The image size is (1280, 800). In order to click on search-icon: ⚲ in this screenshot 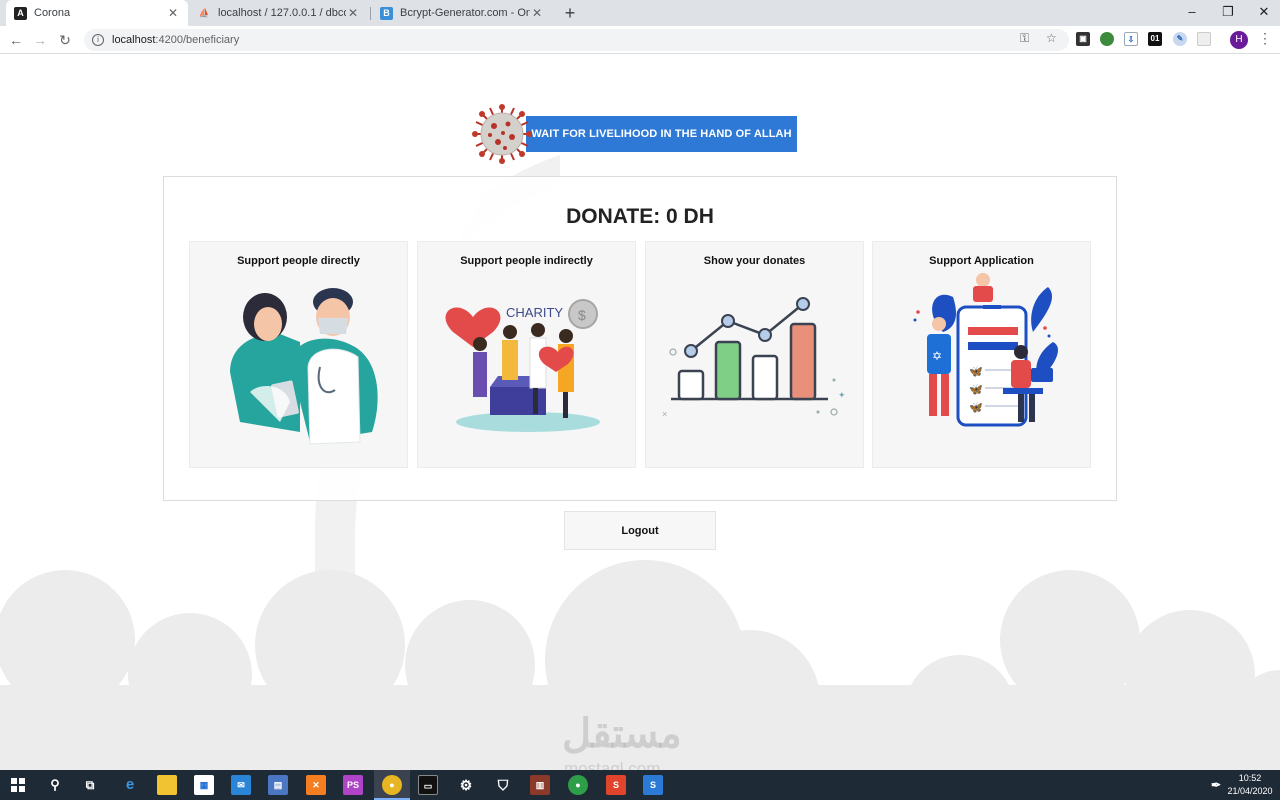, I will do `click(55, 785)`.